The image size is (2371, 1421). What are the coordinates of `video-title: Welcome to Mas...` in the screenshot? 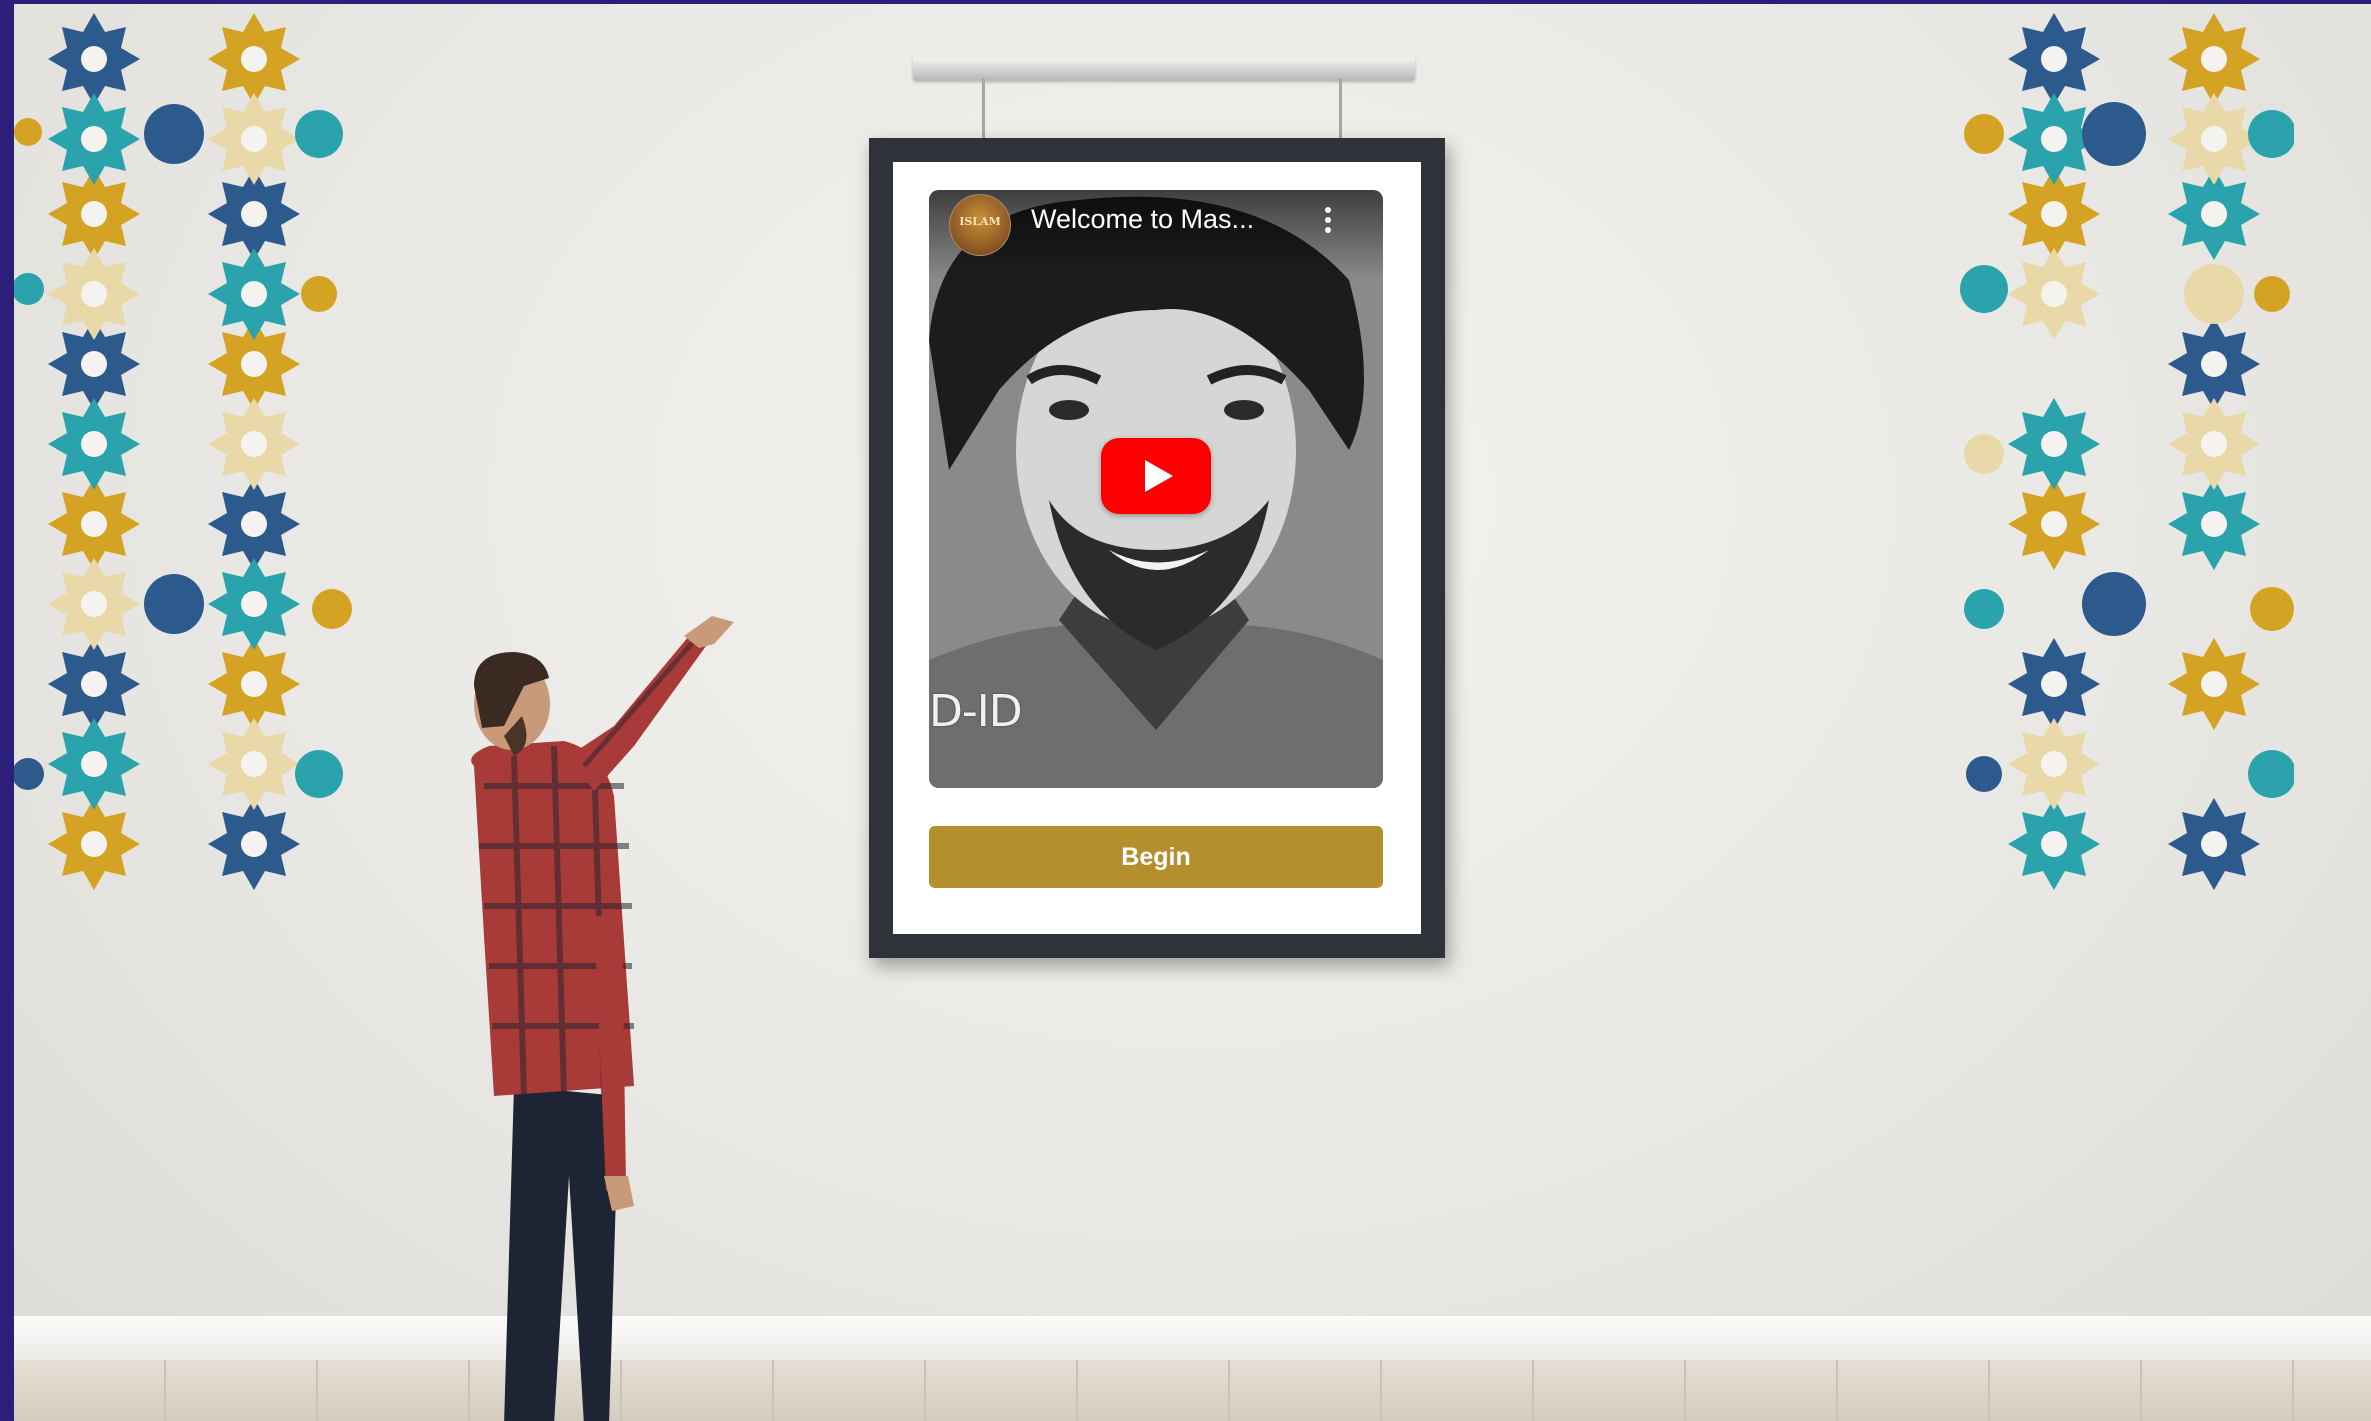 It's located at (1142, 219).